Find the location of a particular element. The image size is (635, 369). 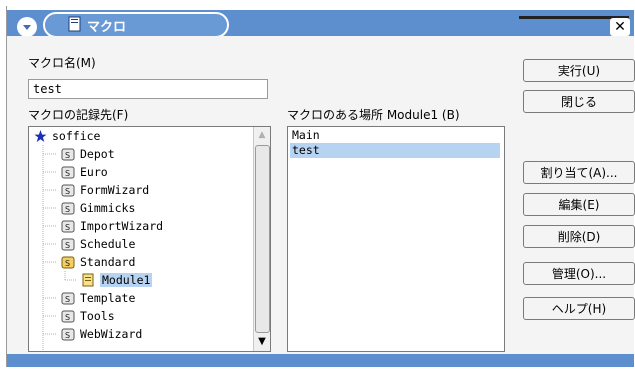

window-menu-button is located at coordinates (27, 27).